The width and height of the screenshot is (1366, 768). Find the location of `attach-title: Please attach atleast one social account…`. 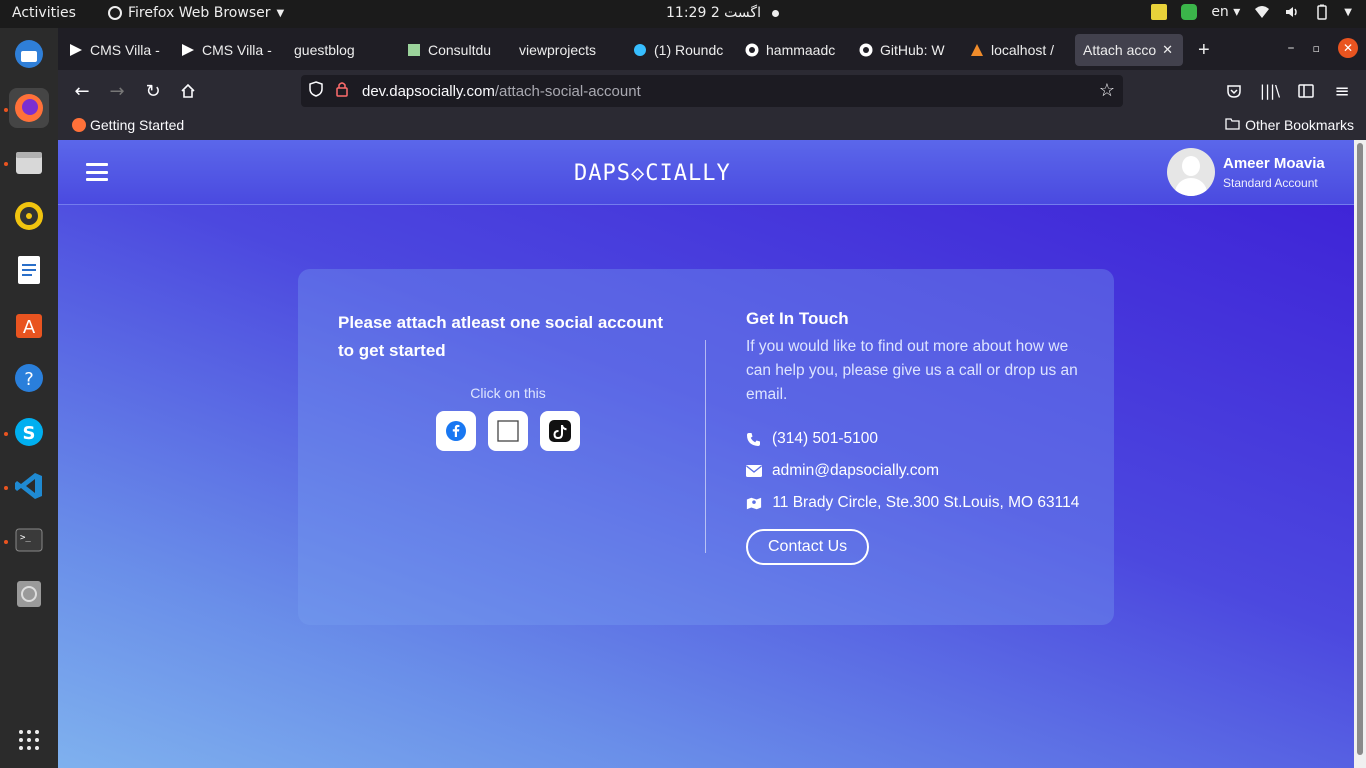

attach-title: Please attach atleast one social account… is located at coordinates (501, 336).